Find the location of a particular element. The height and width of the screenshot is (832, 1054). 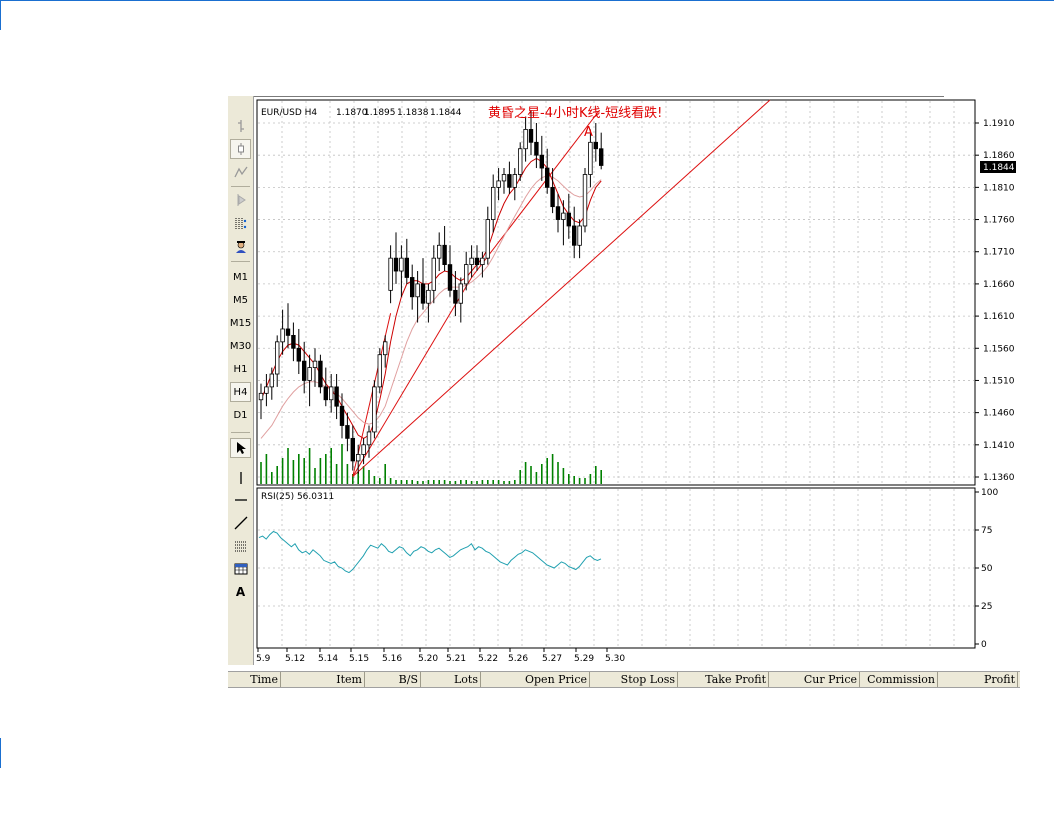

rsi-tick-label: 100 is located at coordinates (989, 493).